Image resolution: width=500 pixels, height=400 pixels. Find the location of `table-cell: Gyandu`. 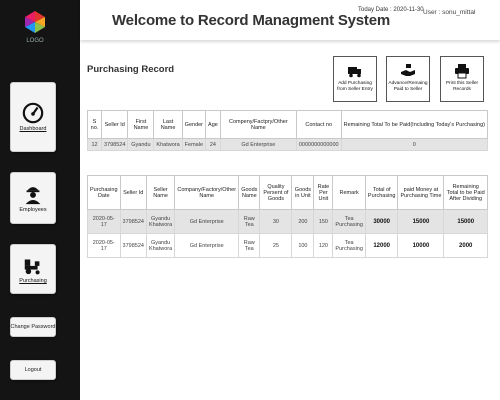

table-cell: Gyandu is located at coordinates (141, 144).